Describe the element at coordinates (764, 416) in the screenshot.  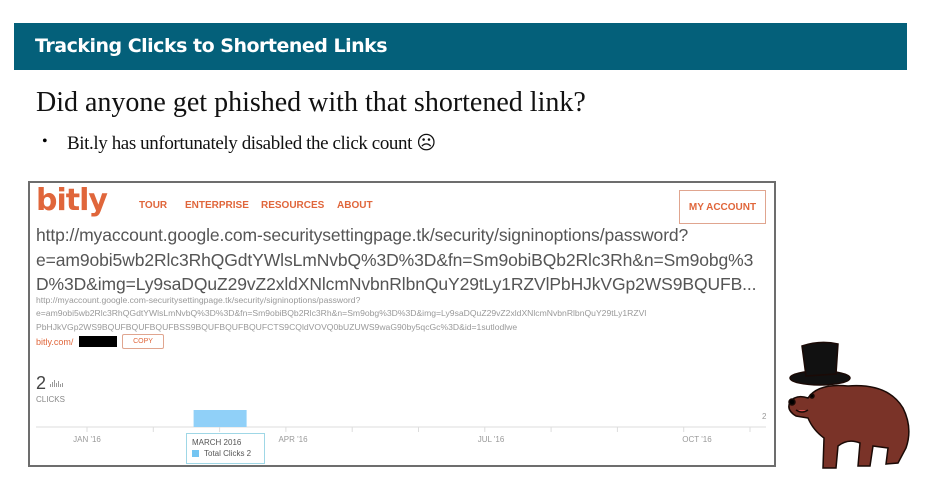
I see `y-max-label: 2` at that location.